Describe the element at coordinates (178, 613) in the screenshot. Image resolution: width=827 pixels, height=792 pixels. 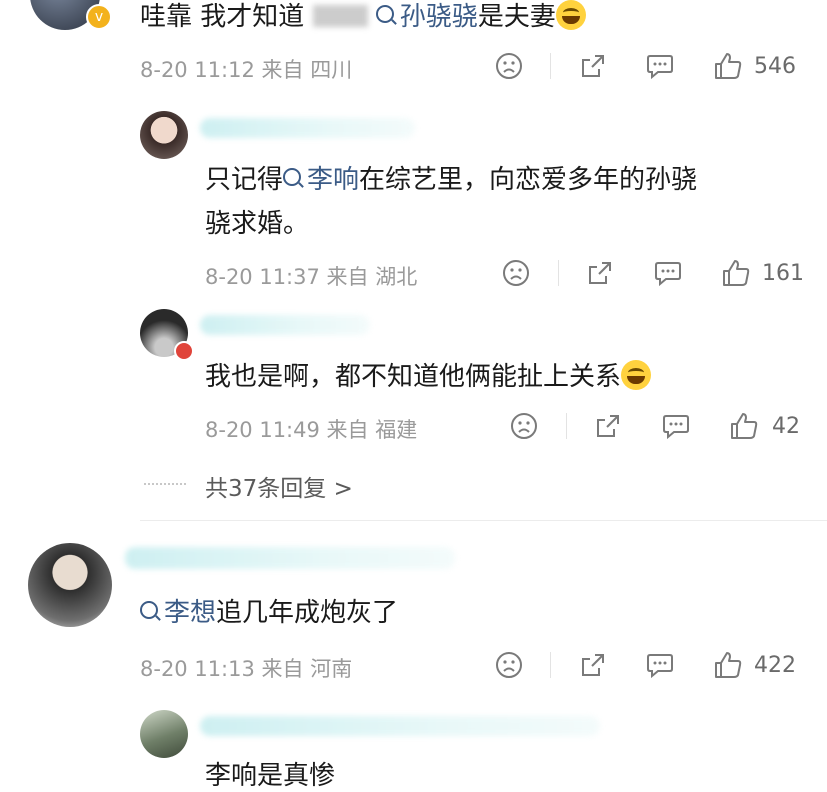
I see `search-link: 李想` at that location.